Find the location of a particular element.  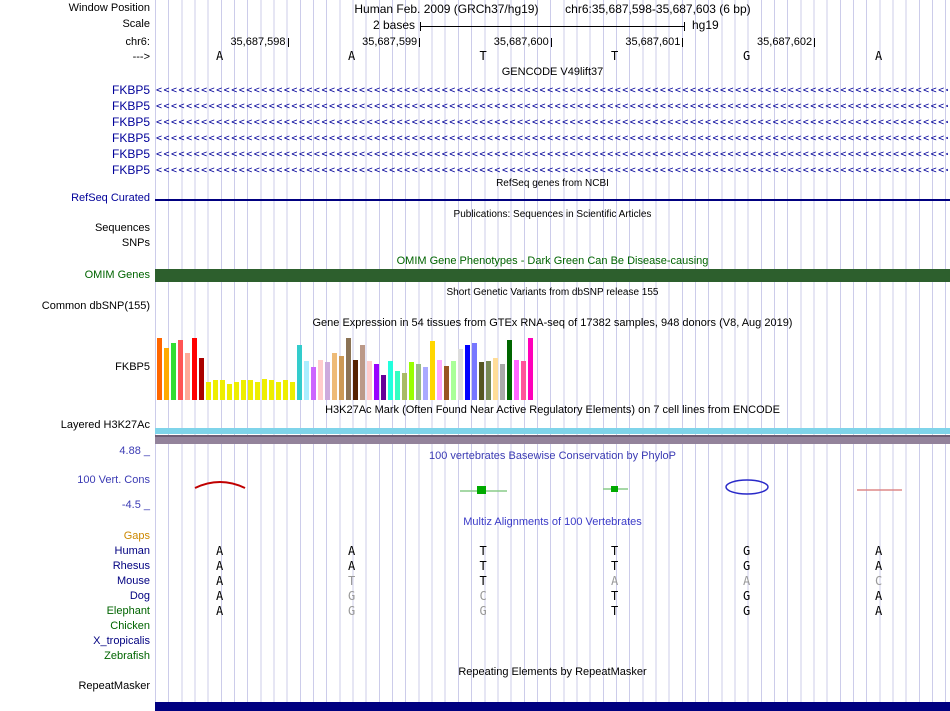

coordinate-label: 35,687,600 is located at coordinates (521, 42).